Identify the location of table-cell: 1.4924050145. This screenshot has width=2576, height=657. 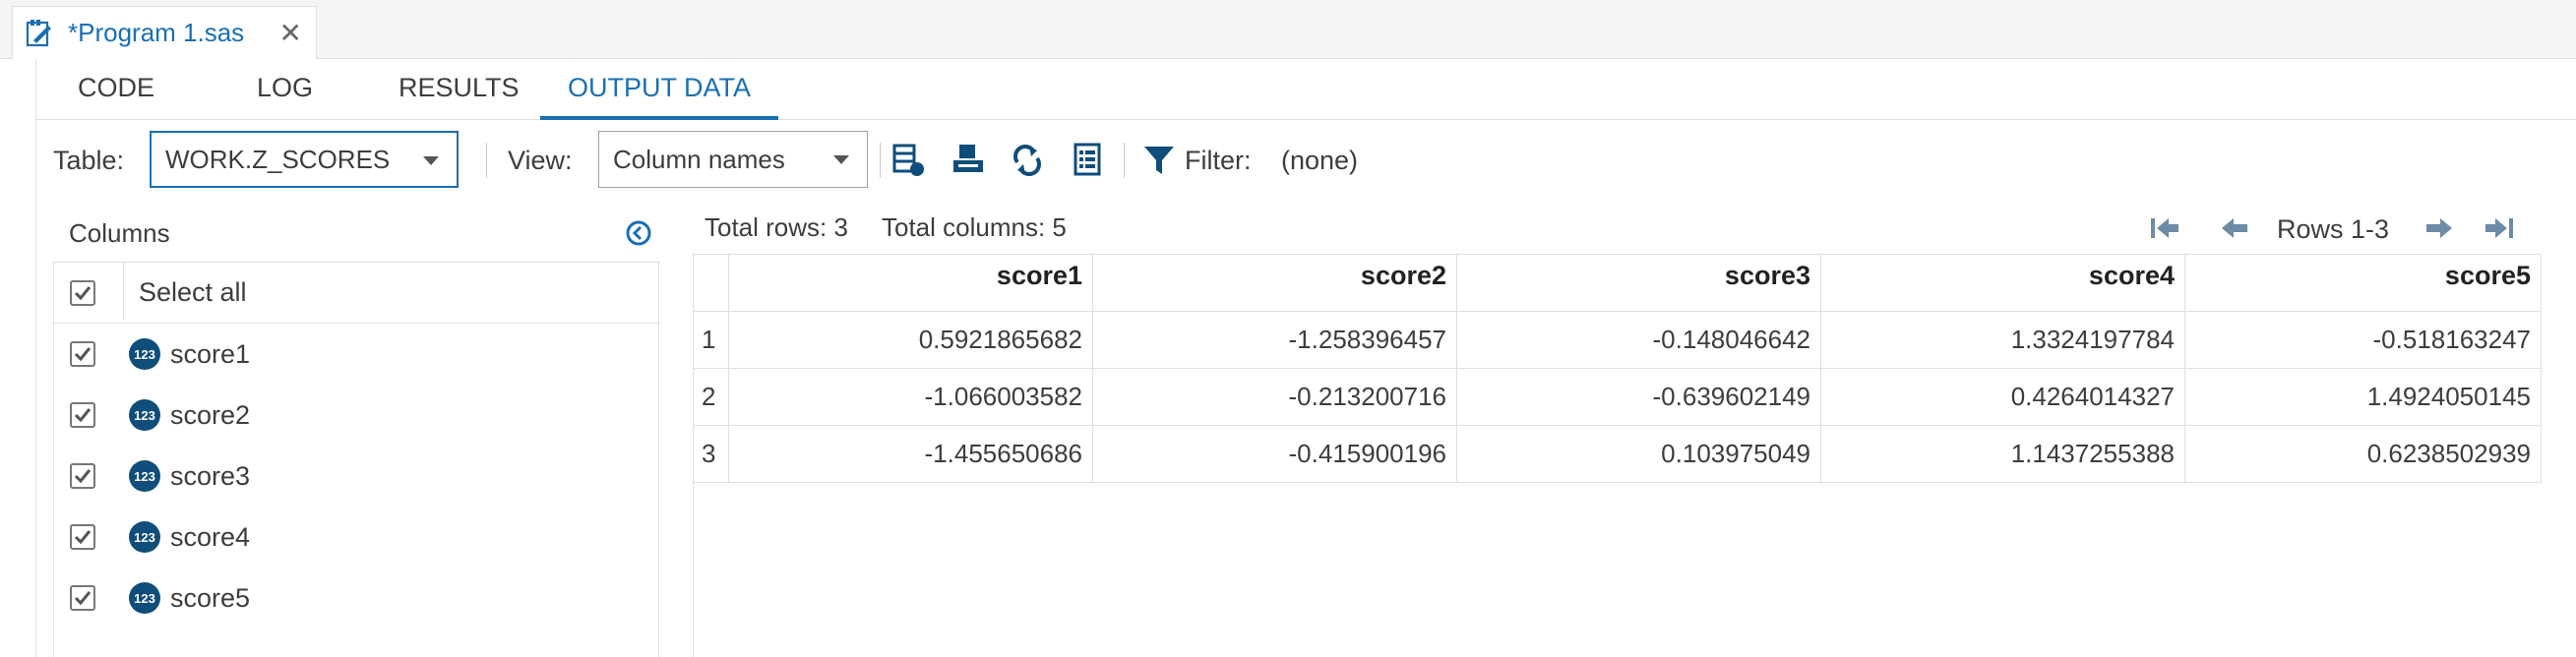
(2363, 397).